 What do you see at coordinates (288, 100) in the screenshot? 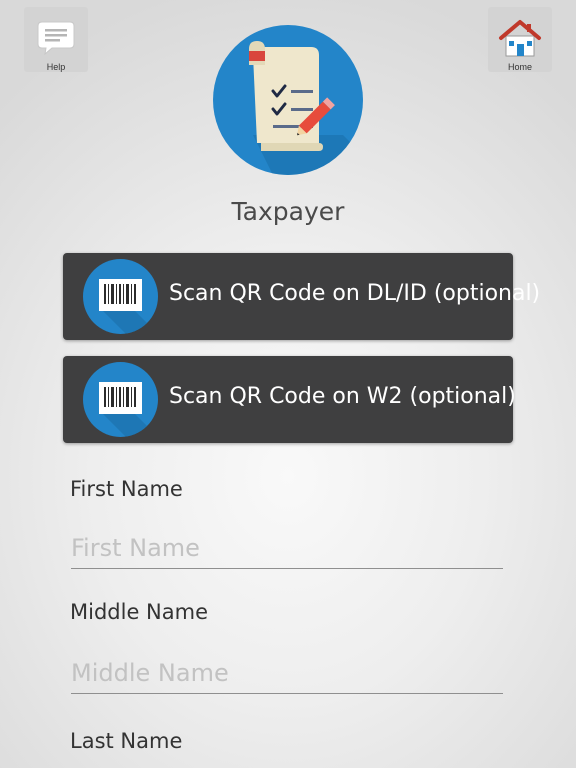
I see `tax-form-logo-icon` at bounding box center [288, 100].